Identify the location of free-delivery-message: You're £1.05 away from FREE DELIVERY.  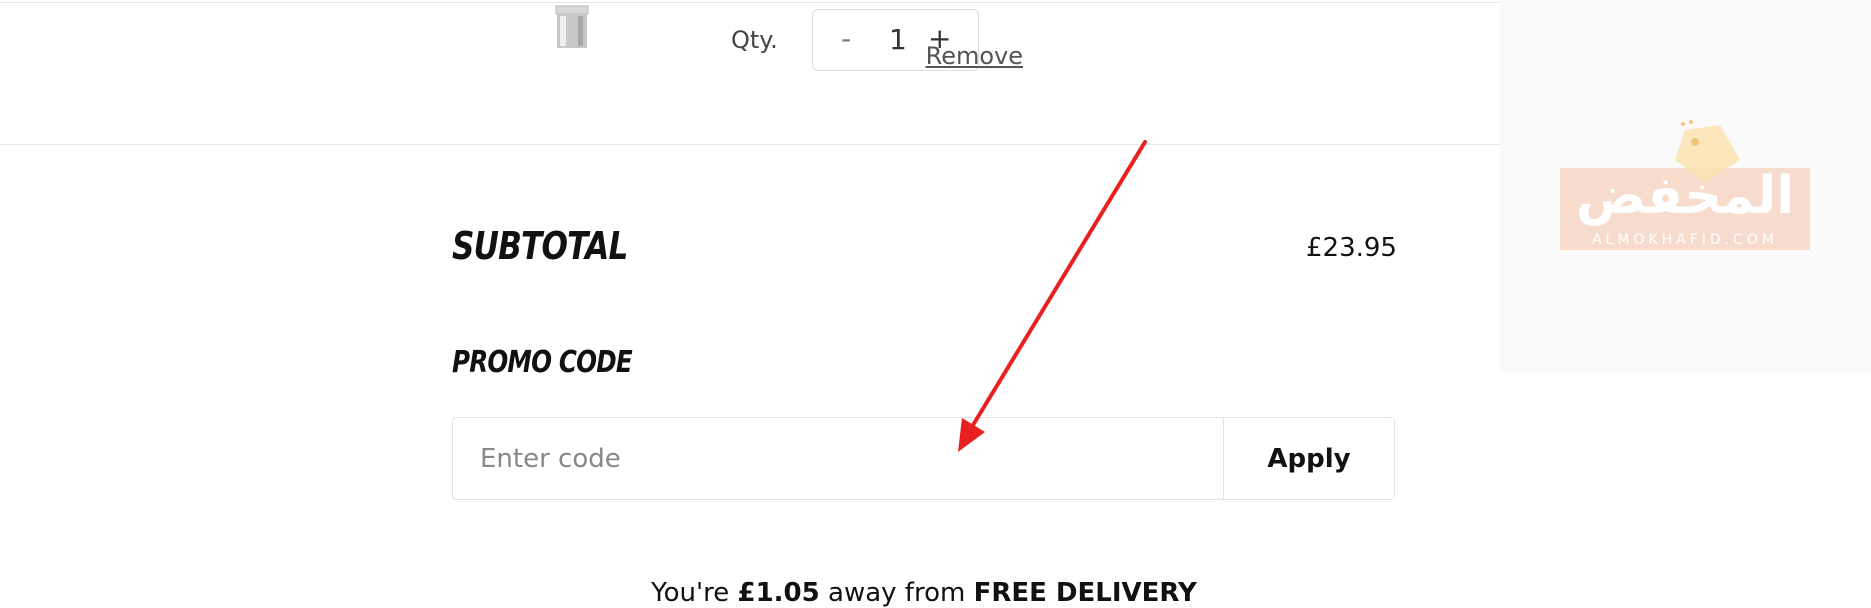
(924, 593).